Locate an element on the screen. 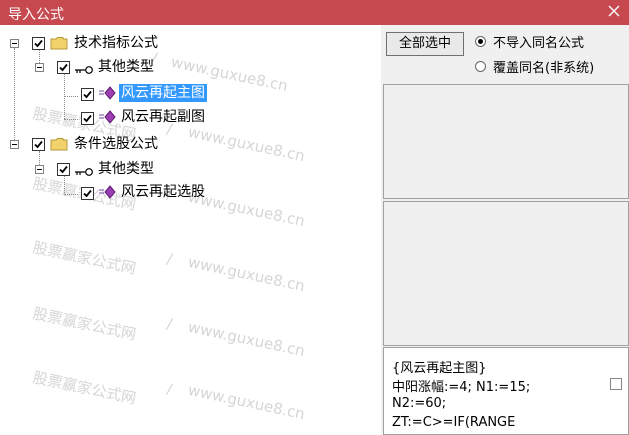 The height and width of the screenshot is (435, 629). description-panel is located at coordinates (506, 273).